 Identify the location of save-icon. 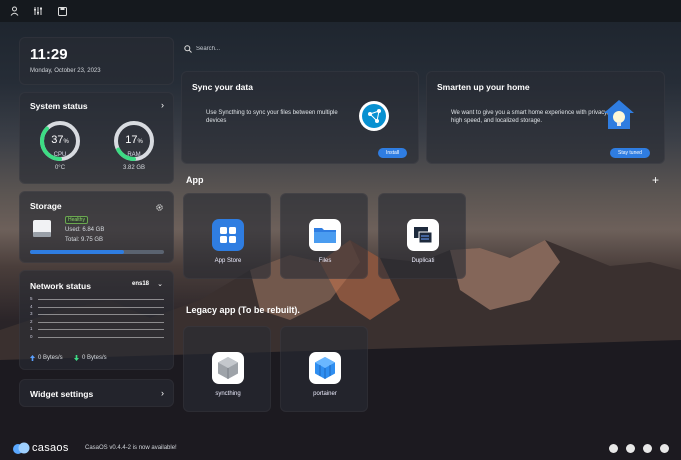
(62, 11).